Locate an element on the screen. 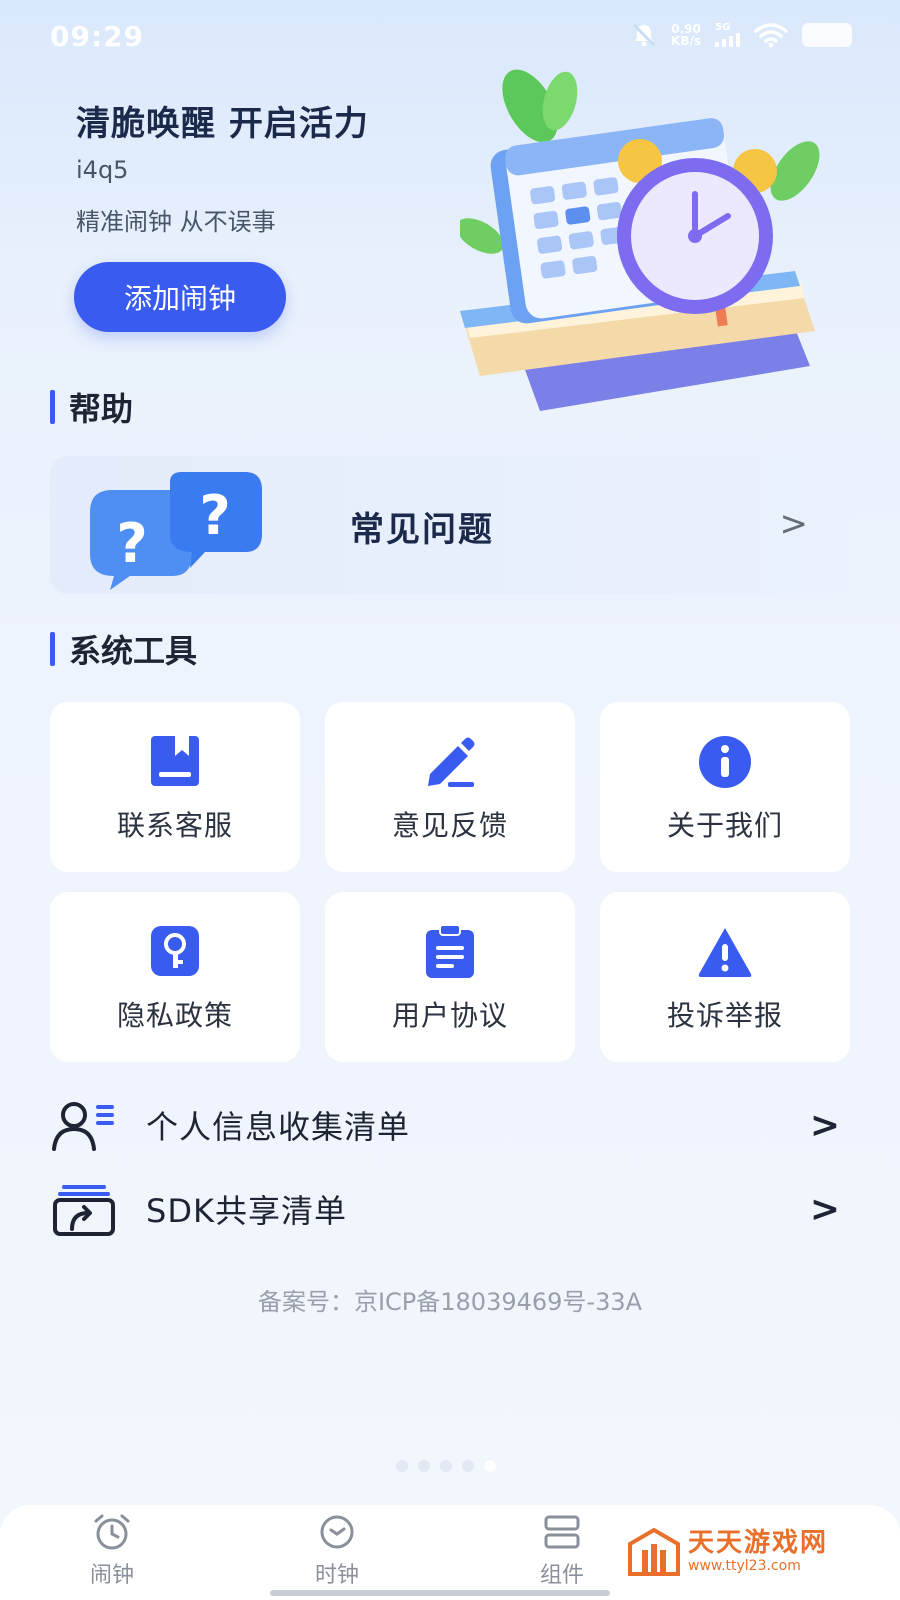 This screenshot has height=1600, width=900. tool-label: 意见反馈 is located at coordinates (449, 825).